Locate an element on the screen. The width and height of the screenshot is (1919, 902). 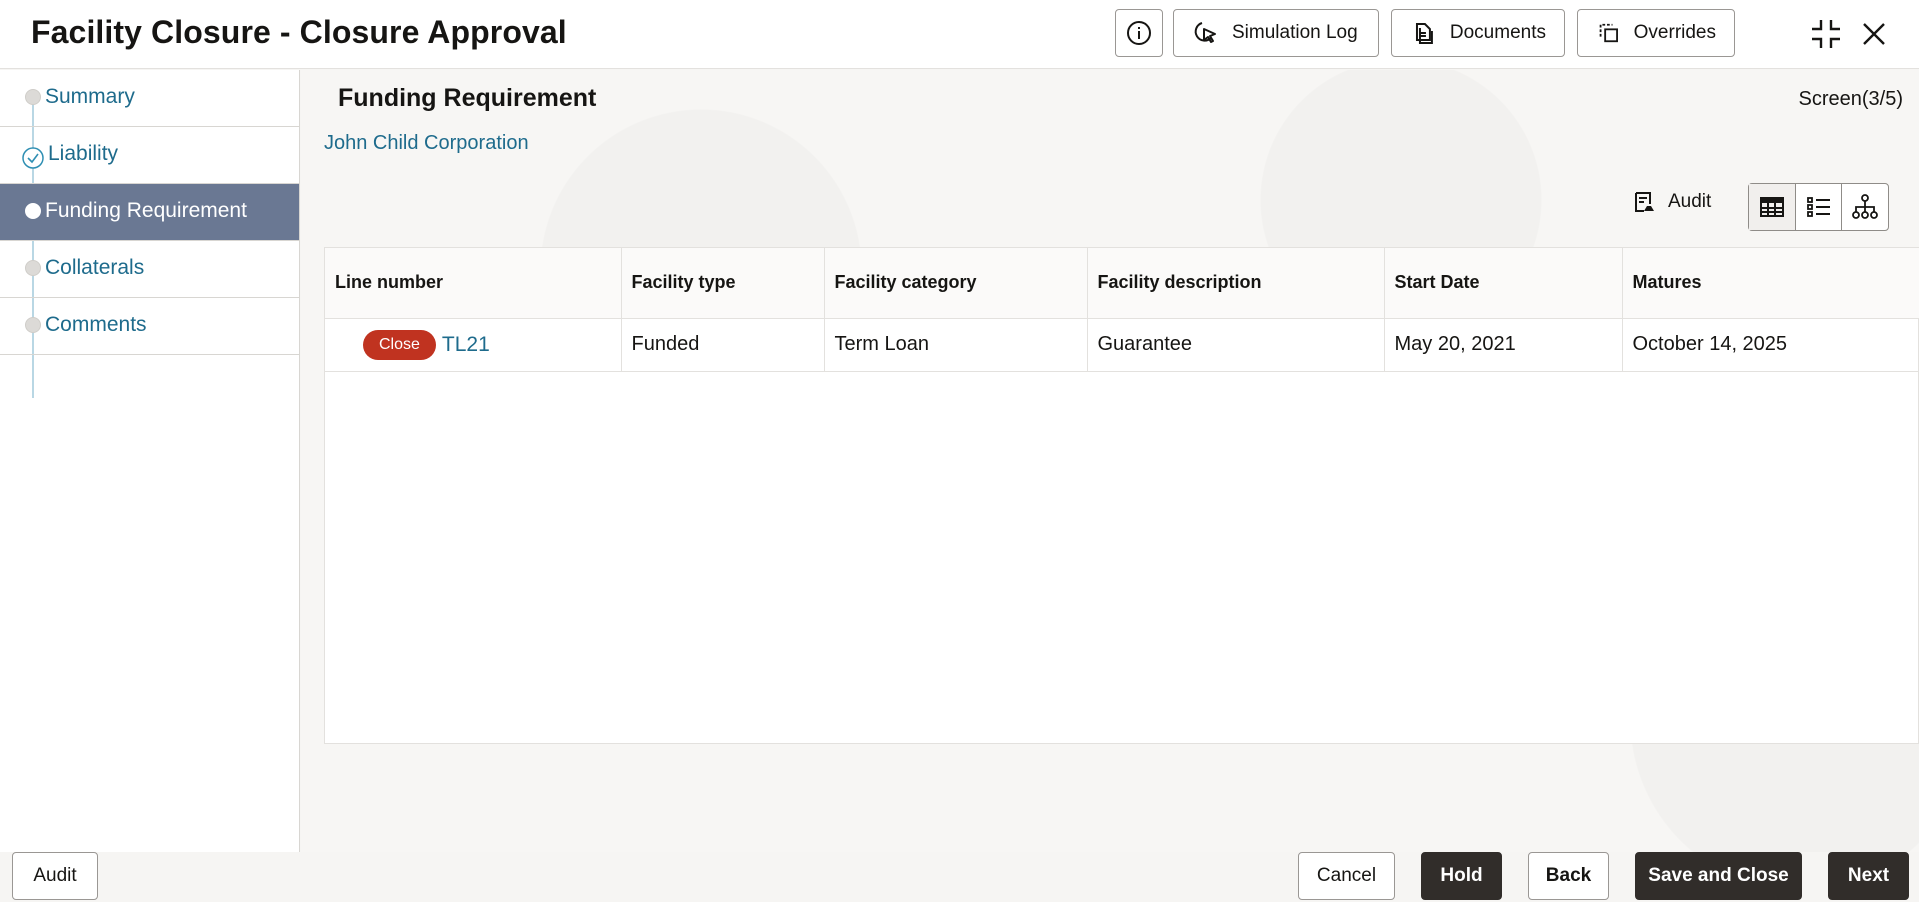
screen-counter: Screen(3/5) is located at coordinates (1851, 99).